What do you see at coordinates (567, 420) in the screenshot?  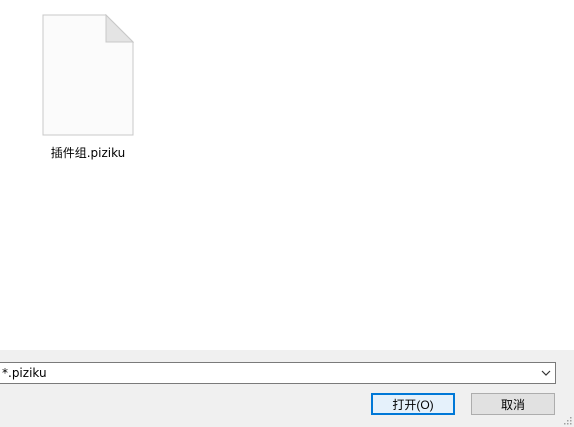 I see `resize-grip-icon` at bounding box center [567, 420].